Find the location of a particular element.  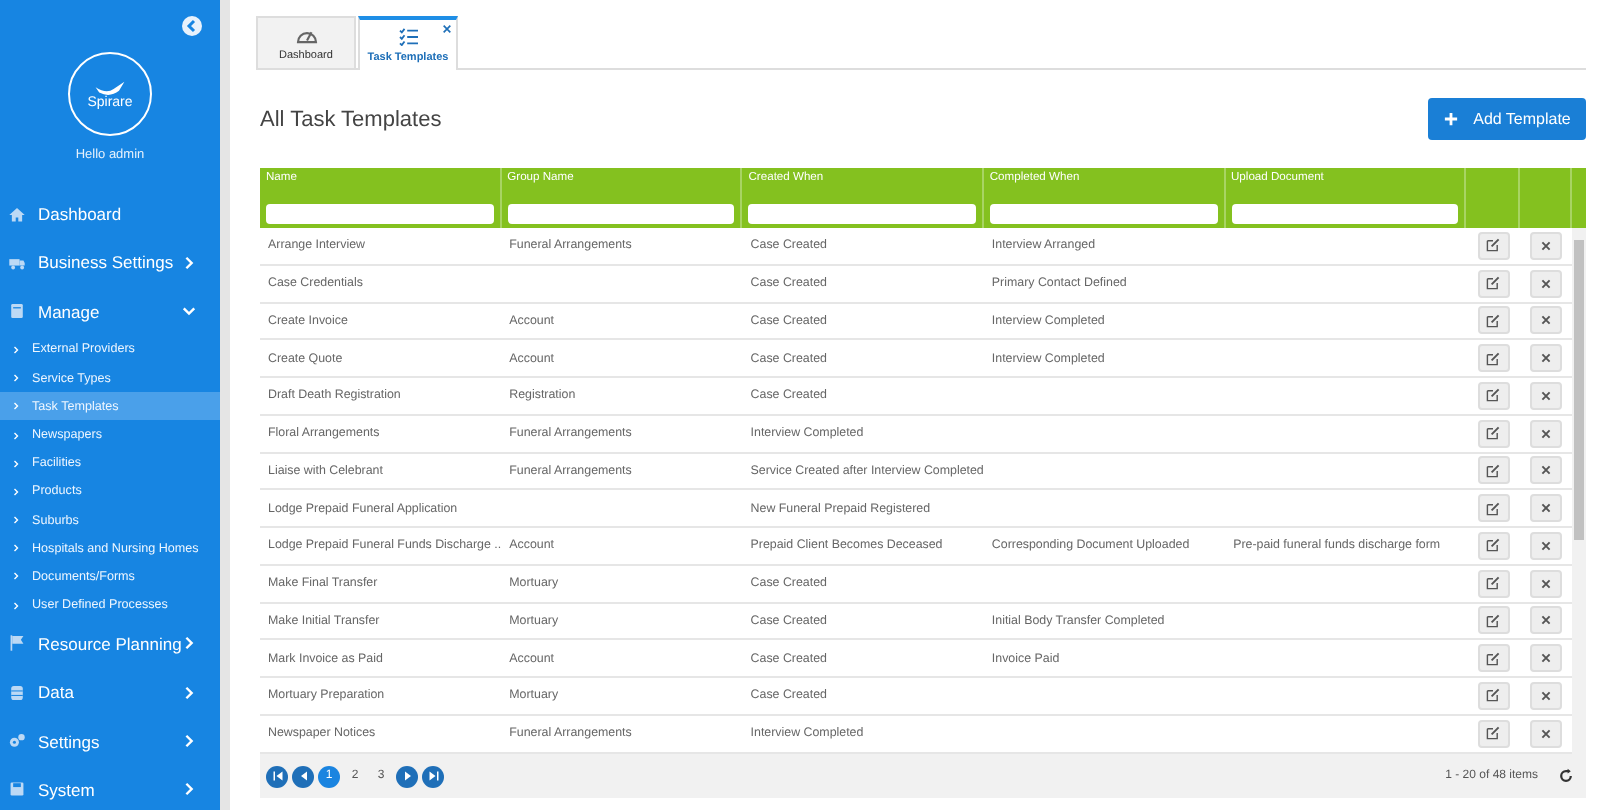

plus-icon is located at coordinates (1450, 119).